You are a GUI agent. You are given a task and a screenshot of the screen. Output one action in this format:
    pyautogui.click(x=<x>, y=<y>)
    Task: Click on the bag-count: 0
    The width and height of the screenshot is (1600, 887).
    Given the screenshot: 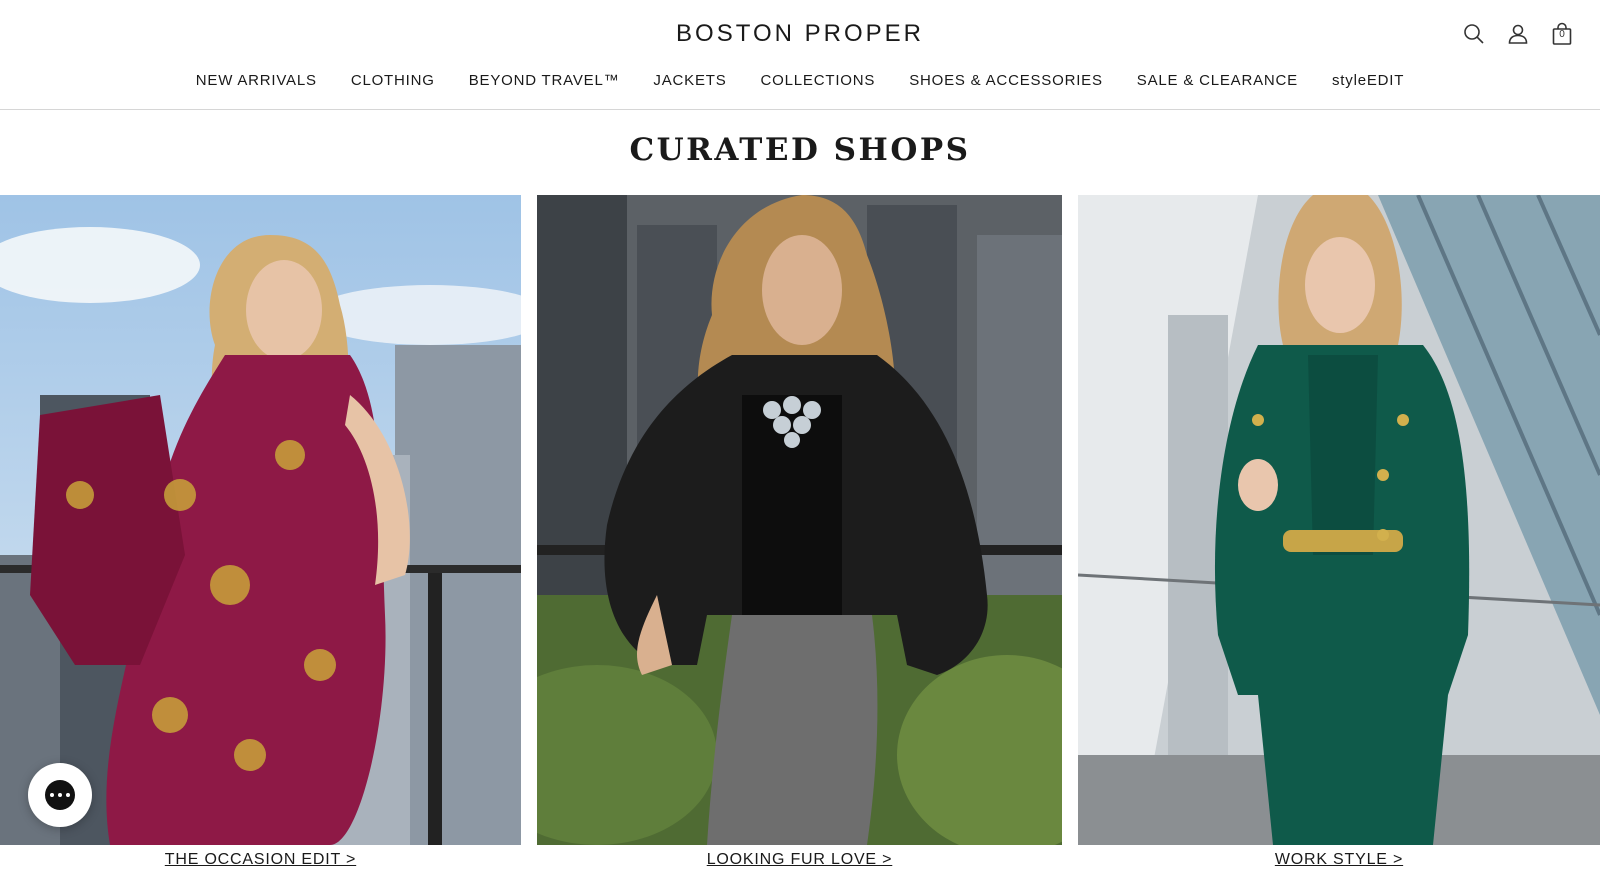 What is the action you would take?
    pyautogui.click(x=1562, y=34)
    